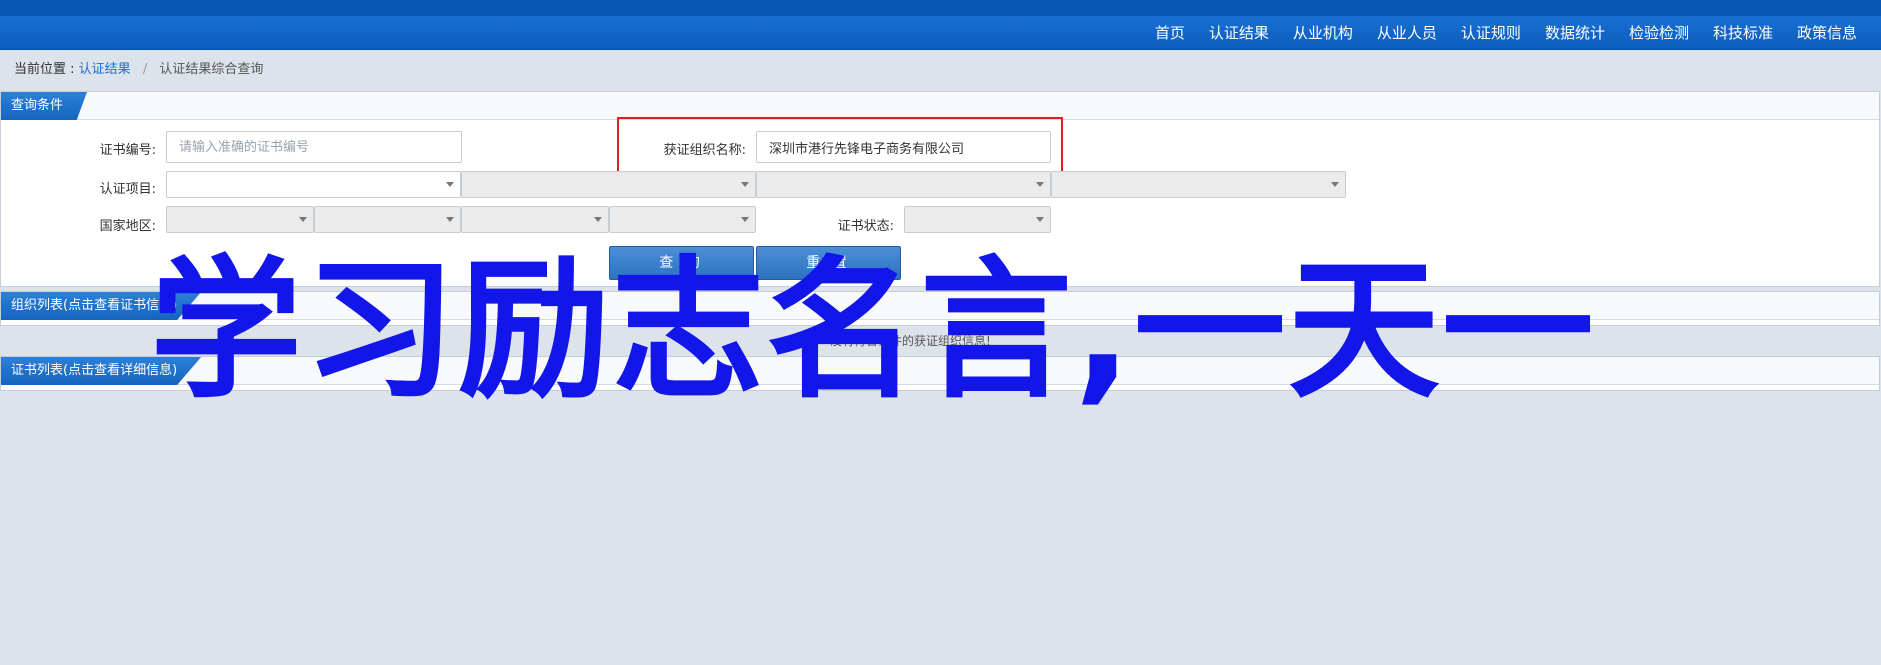  Describe the element at coordinates (1170, 33) in the screenshot. I see `nav-item-home: 首页` at that location.